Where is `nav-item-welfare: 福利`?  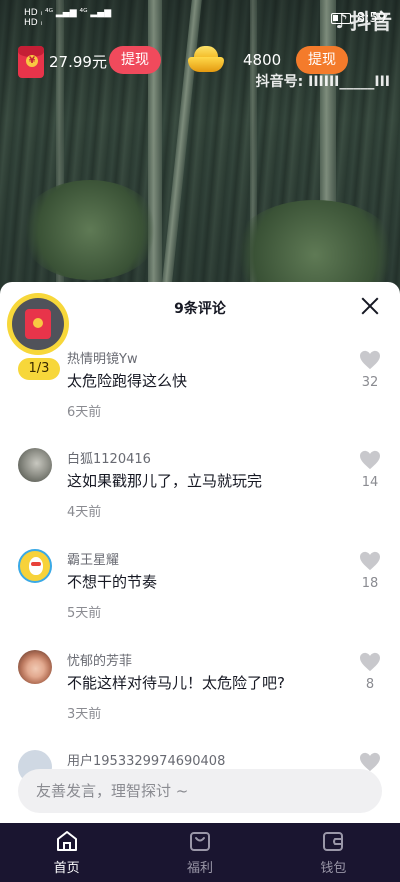
nav-item-welfare: 福利 is located at coordinates (199, 852).